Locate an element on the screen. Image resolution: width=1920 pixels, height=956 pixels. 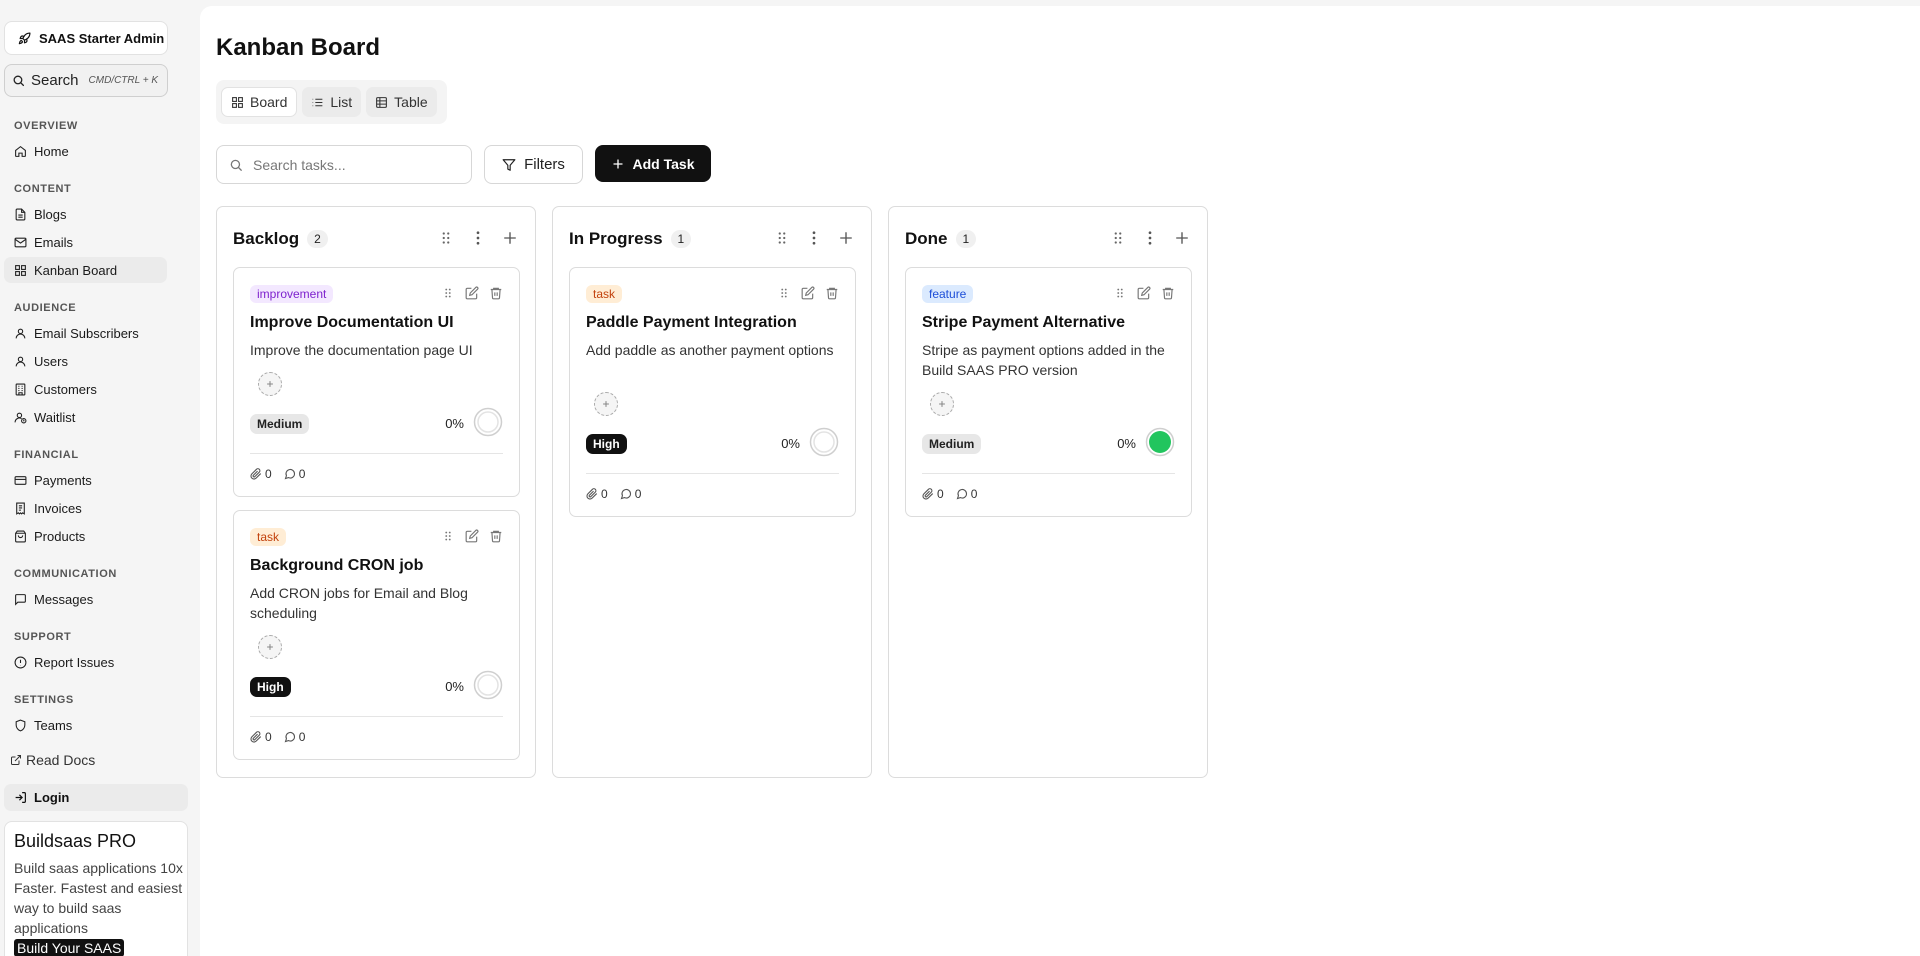
task-search-input is located at coordinates (353, 164).